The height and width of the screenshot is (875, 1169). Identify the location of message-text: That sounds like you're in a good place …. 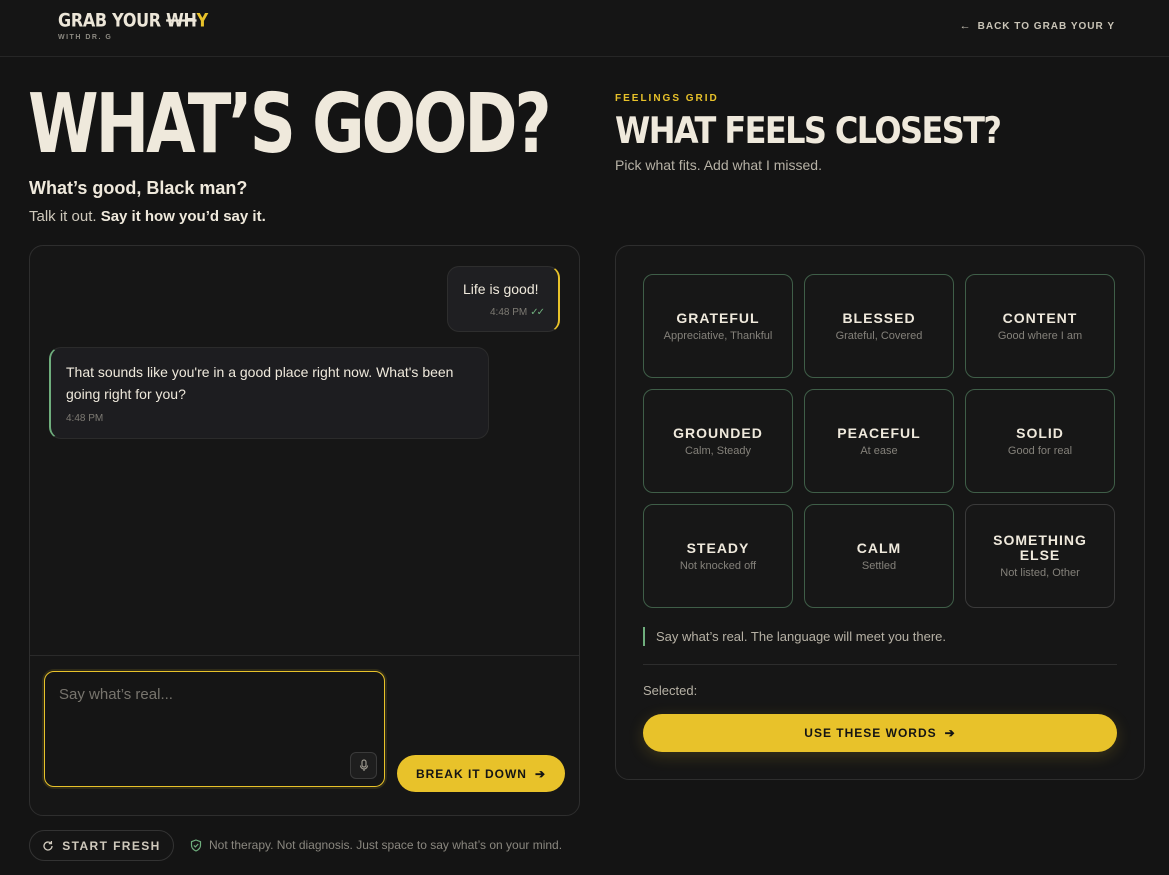
(260, 383).